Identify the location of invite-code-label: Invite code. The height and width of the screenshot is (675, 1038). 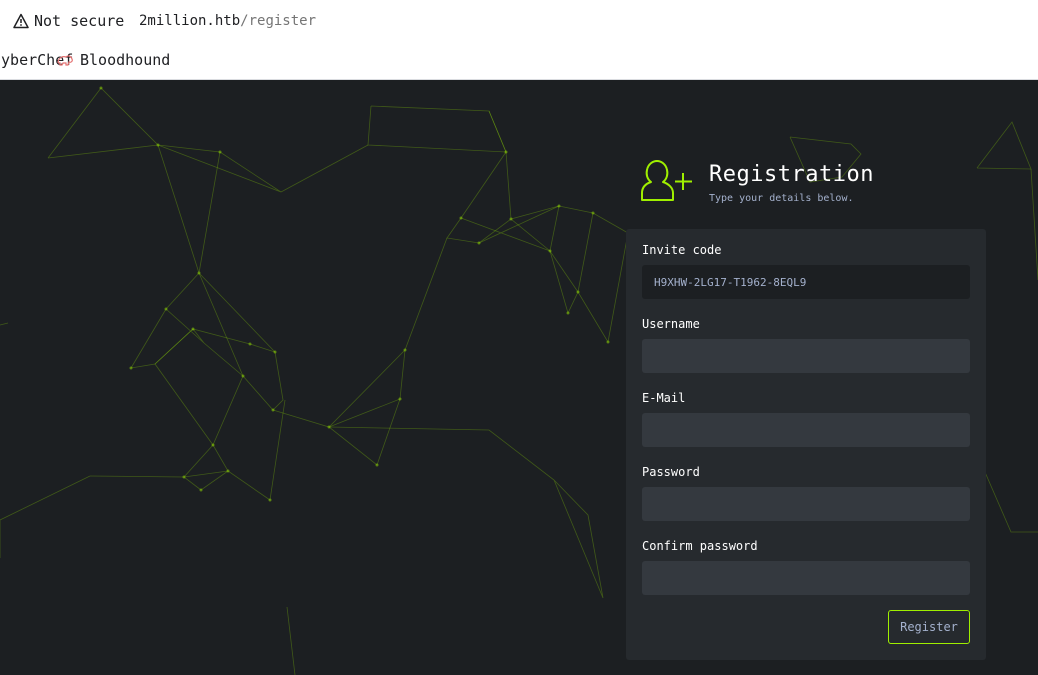
(682, 250).